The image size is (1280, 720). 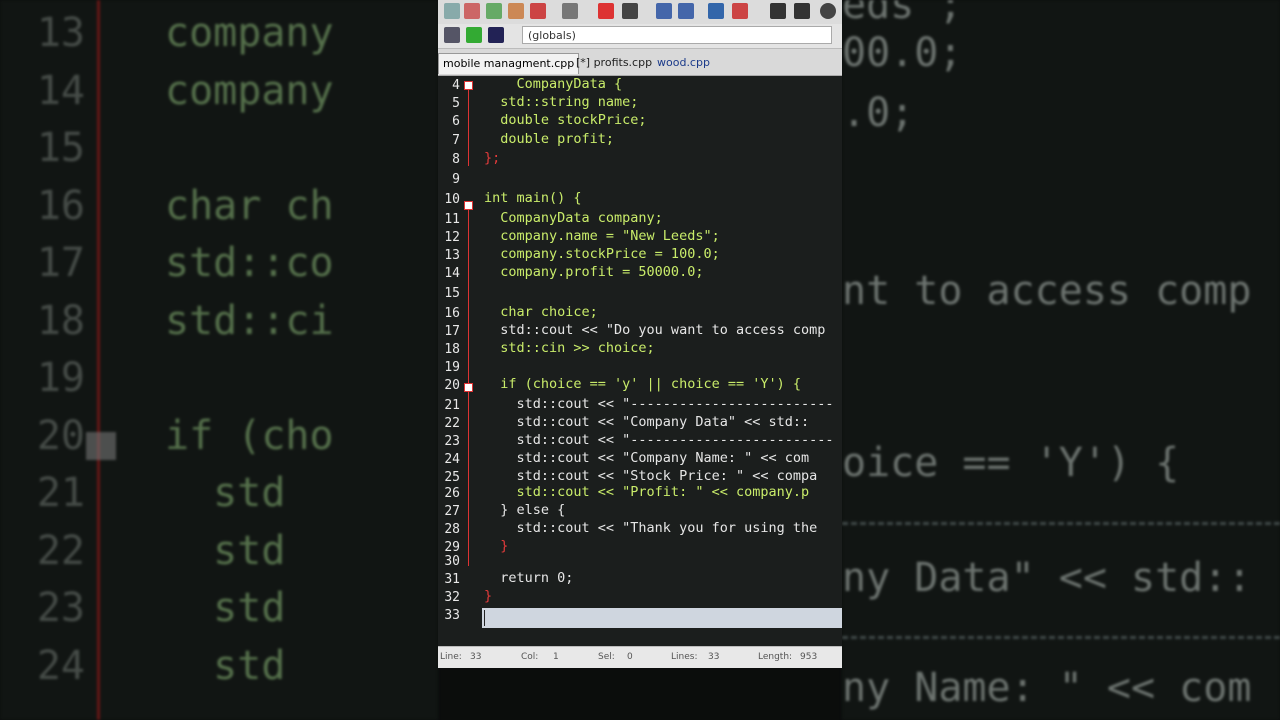 I want to click on background-code-line: 15, so click(x=82, y=153).